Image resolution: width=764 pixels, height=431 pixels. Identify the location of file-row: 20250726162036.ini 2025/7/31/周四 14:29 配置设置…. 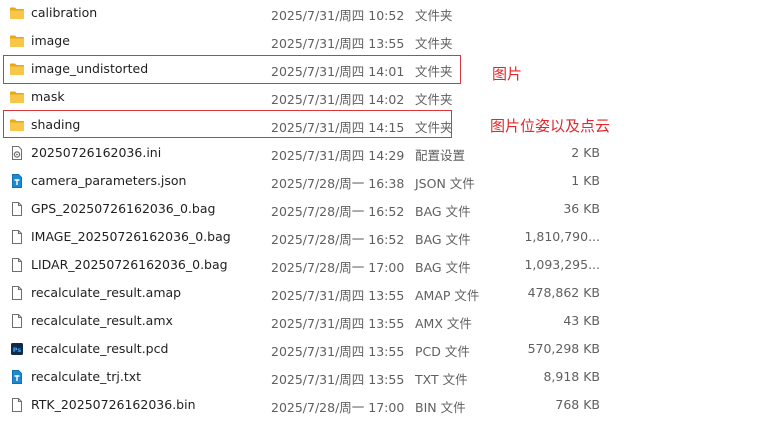
(382, 153).